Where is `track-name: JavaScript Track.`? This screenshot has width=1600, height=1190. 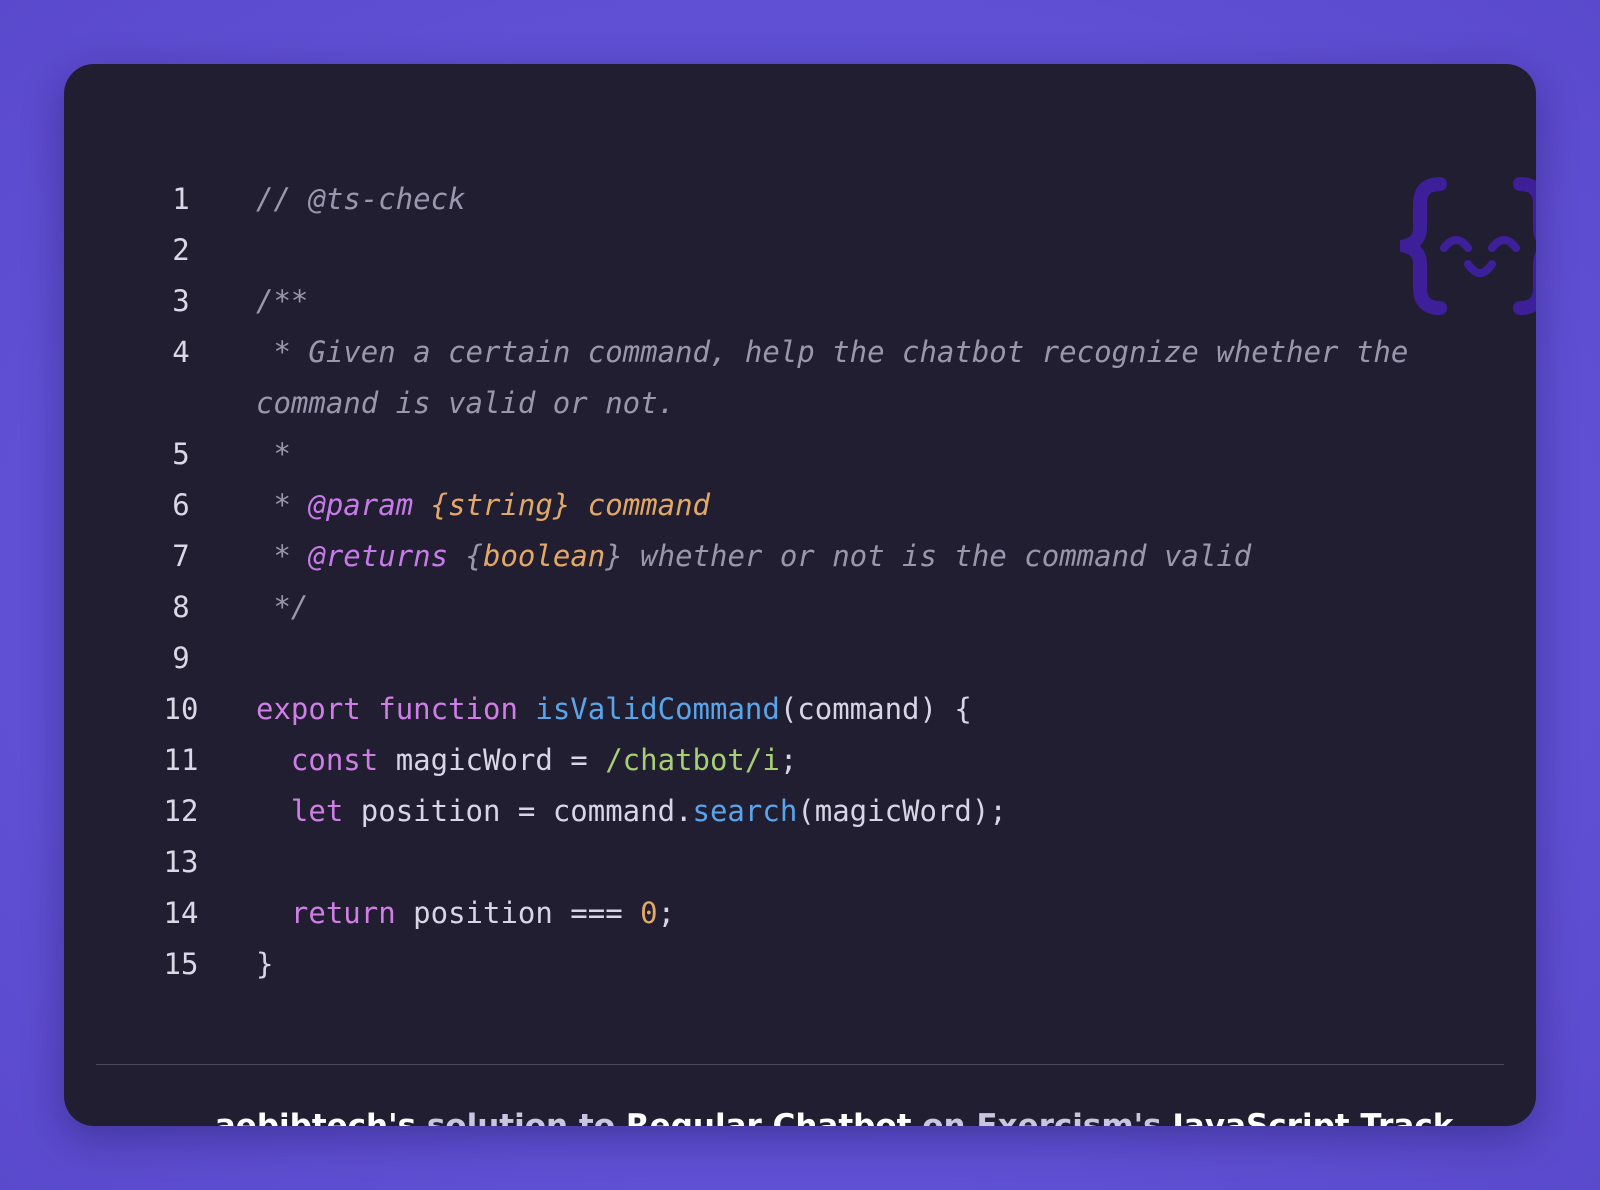 track-name: JavaScript Track. is located at coordinates (1313, 1117).